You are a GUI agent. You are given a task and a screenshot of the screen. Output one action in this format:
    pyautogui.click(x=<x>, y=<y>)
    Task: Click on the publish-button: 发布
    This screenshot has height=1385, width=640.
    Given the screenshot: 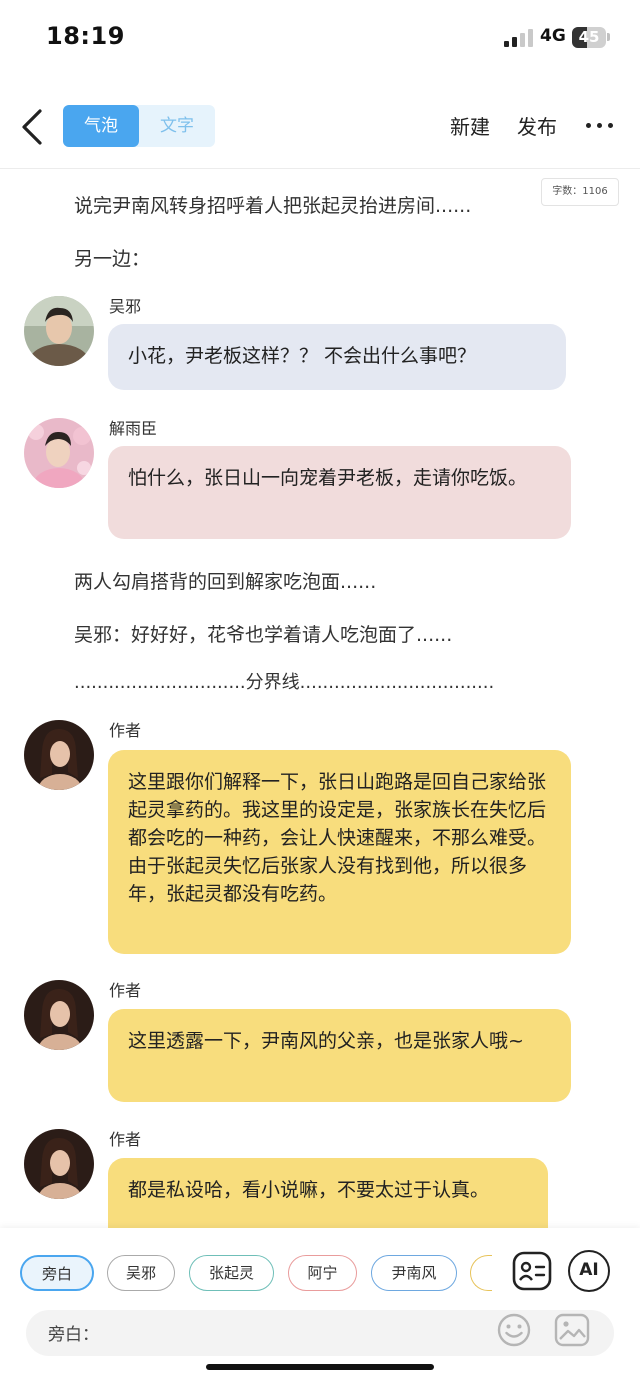 What is the action you would take?
    pyautogui.click(x=537, y=125)
    